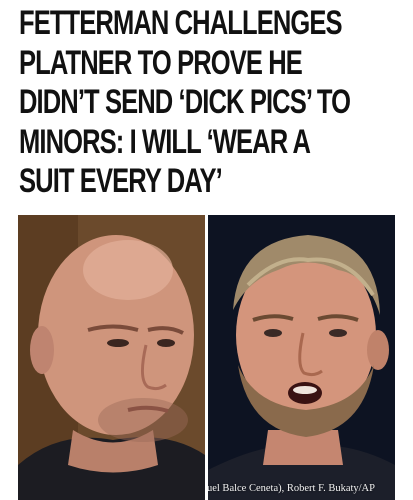  I want to click on headline-line: SUIT EVERY DAY’, so click(121, 181).